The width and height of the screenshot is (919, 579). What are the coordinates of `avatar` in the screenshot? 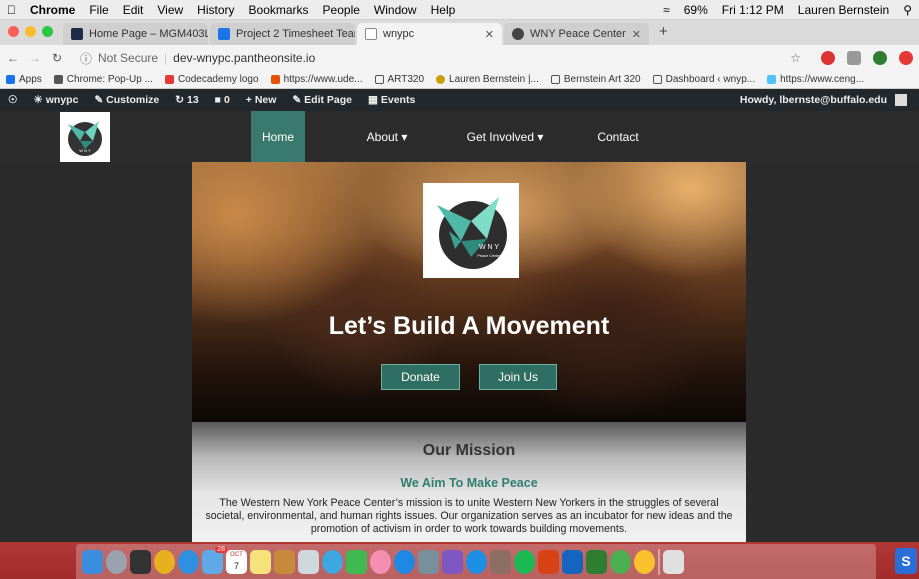 It's located at (901, 100).